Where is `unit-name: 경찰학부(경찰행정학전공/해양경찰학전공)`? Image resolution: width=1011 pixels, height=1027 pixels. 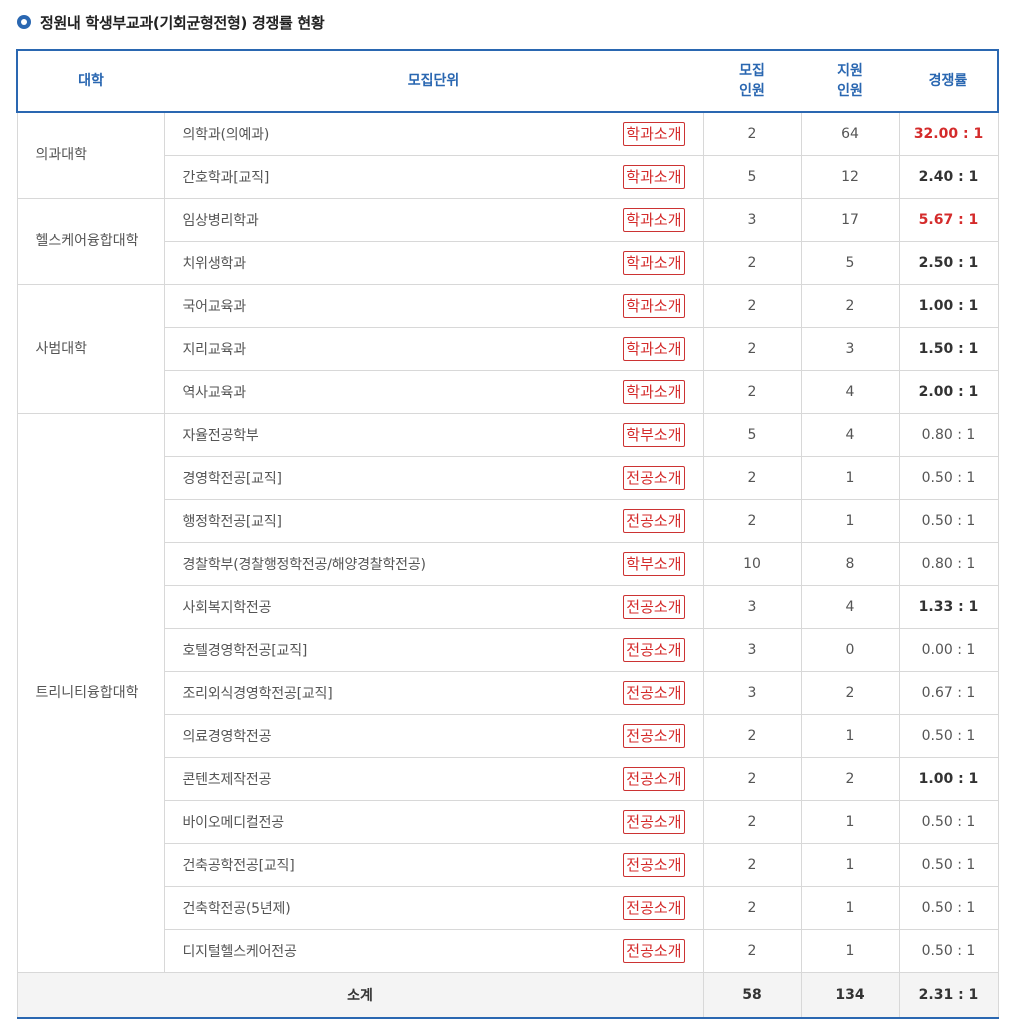 unit-name: 경찰학부(경찰행정학전공/해양경찰학전공) is located at coordinates (304, 565).